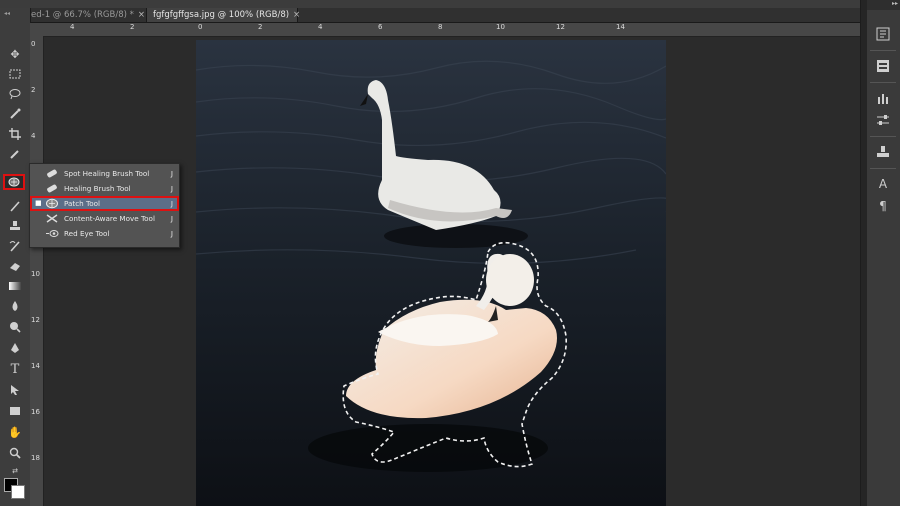  What do you see at coordinates (15, 54) in the screenshot?
I see `move-tool-icon: ✥` at bounding box center [15, 54].